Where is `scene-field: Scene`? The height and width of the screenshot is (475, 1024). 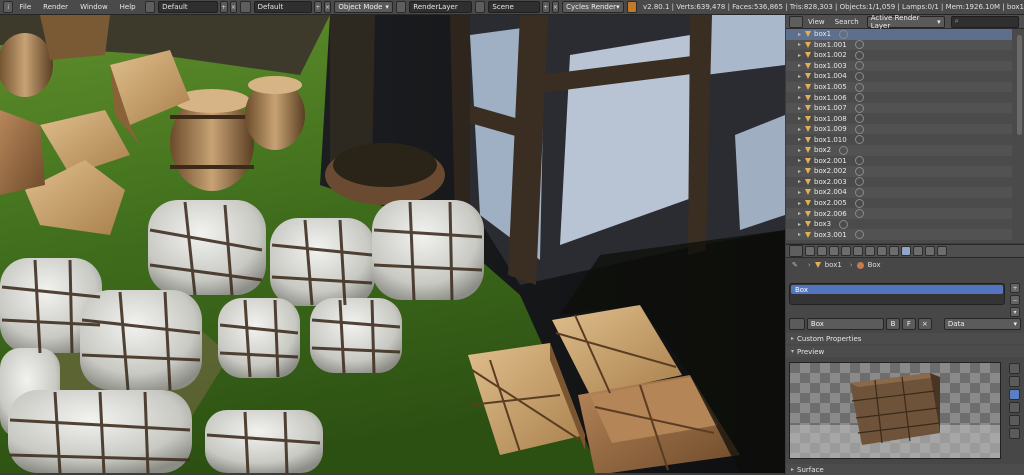 scene-field: Scene is located at coordinates (514, 7).